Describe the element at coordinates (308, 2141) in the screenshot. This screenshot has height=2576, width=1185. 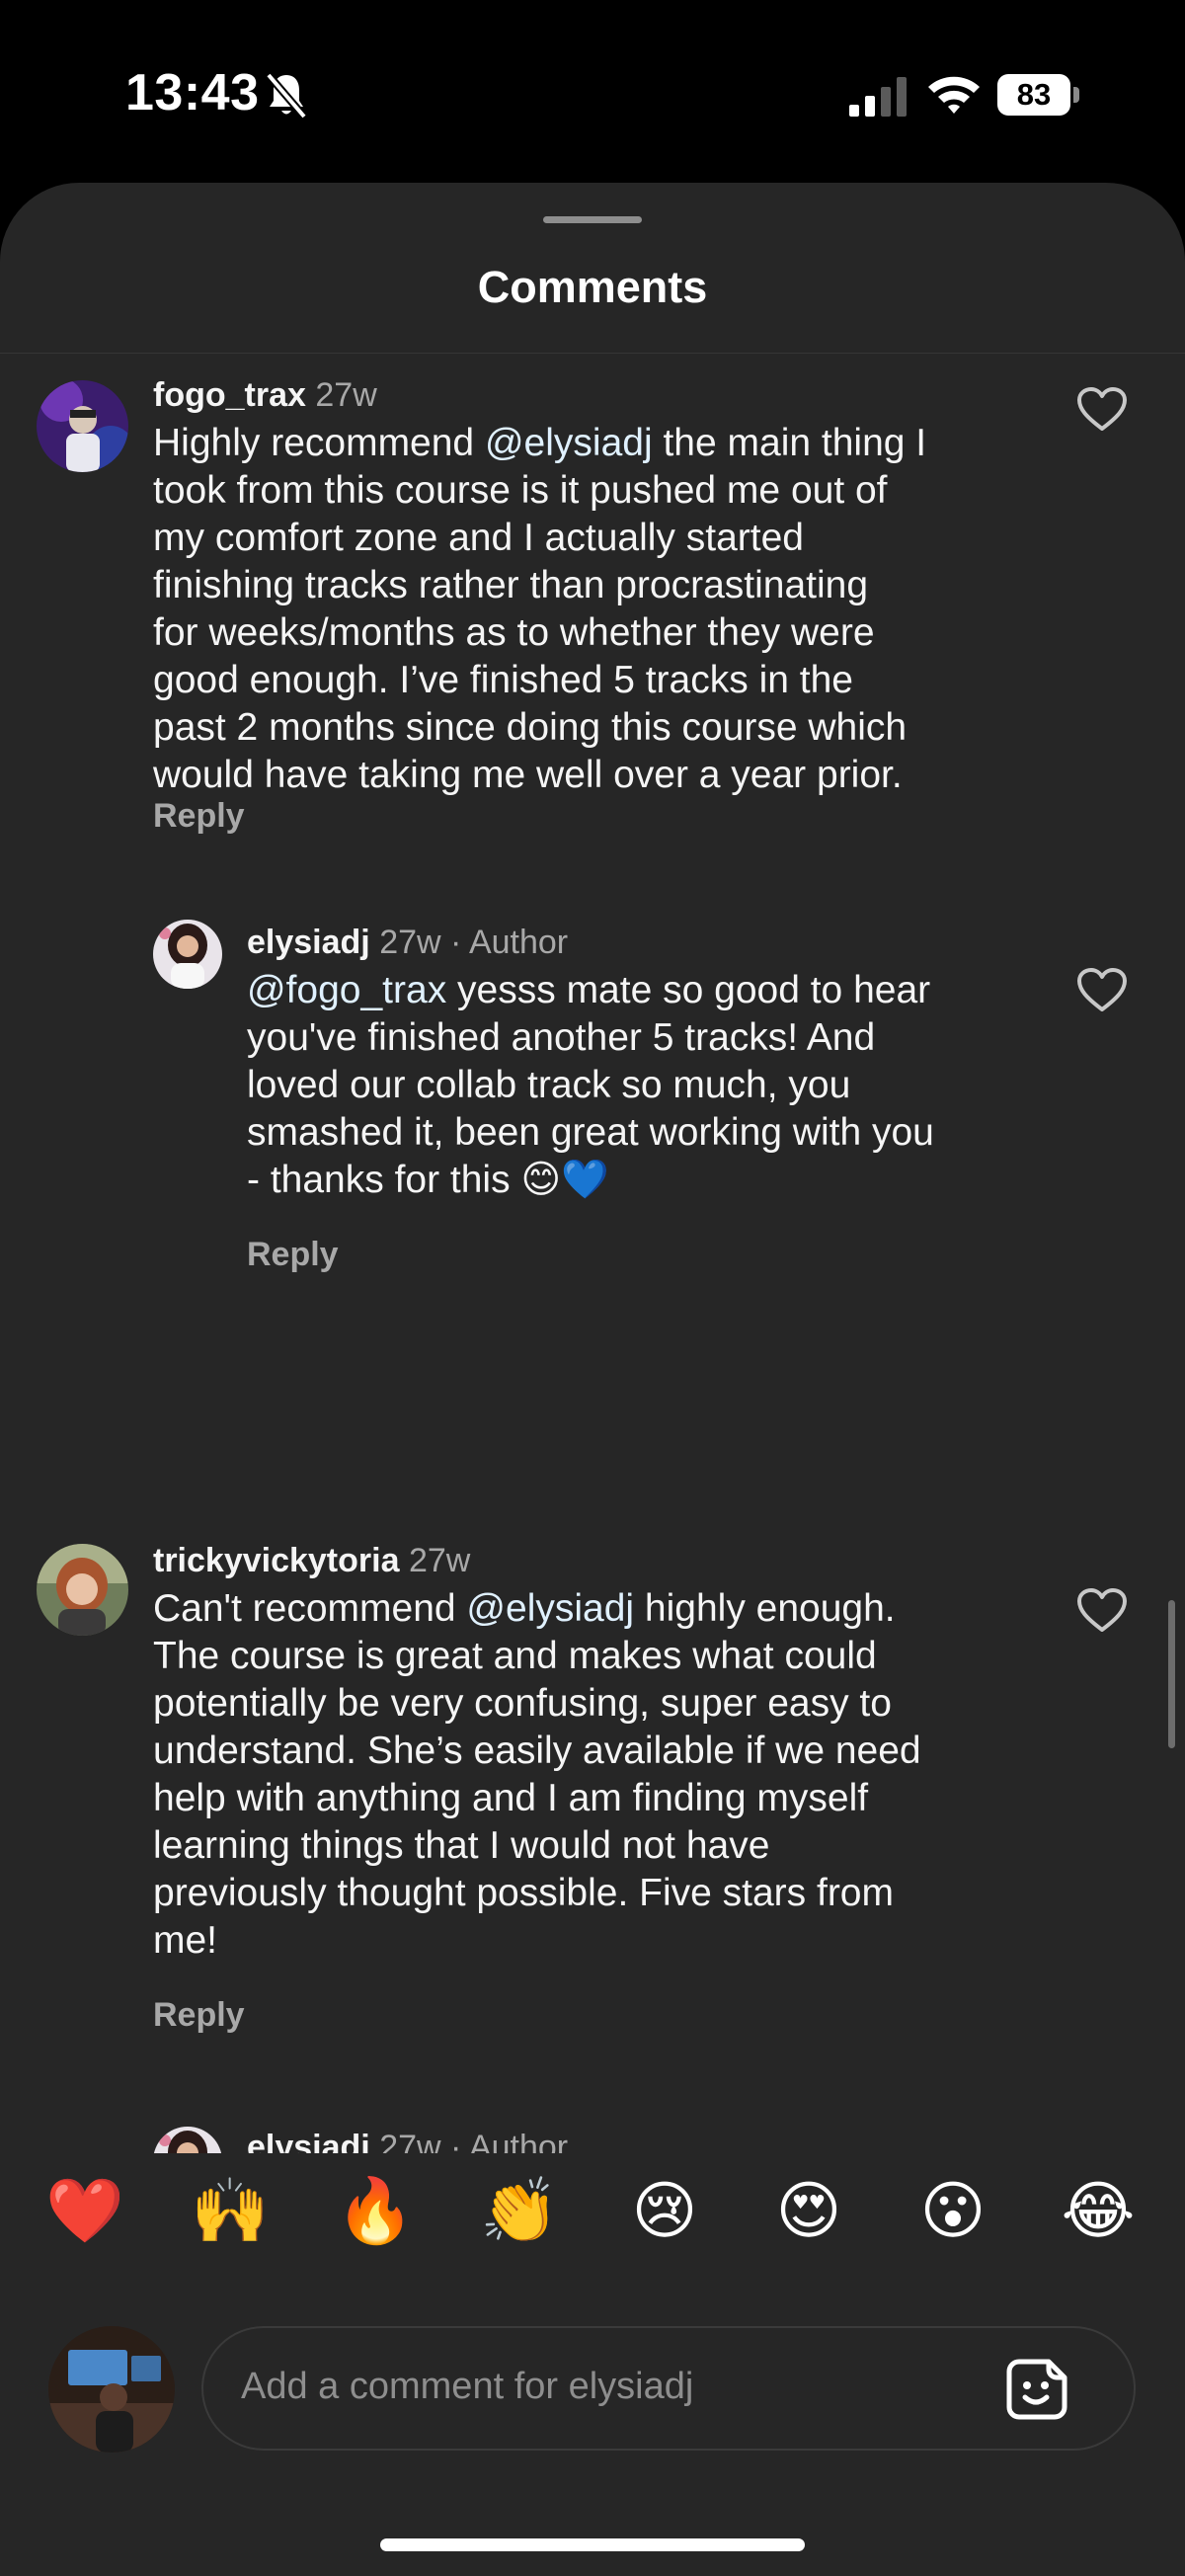
I see `comment-username: elysiadj` at that location.